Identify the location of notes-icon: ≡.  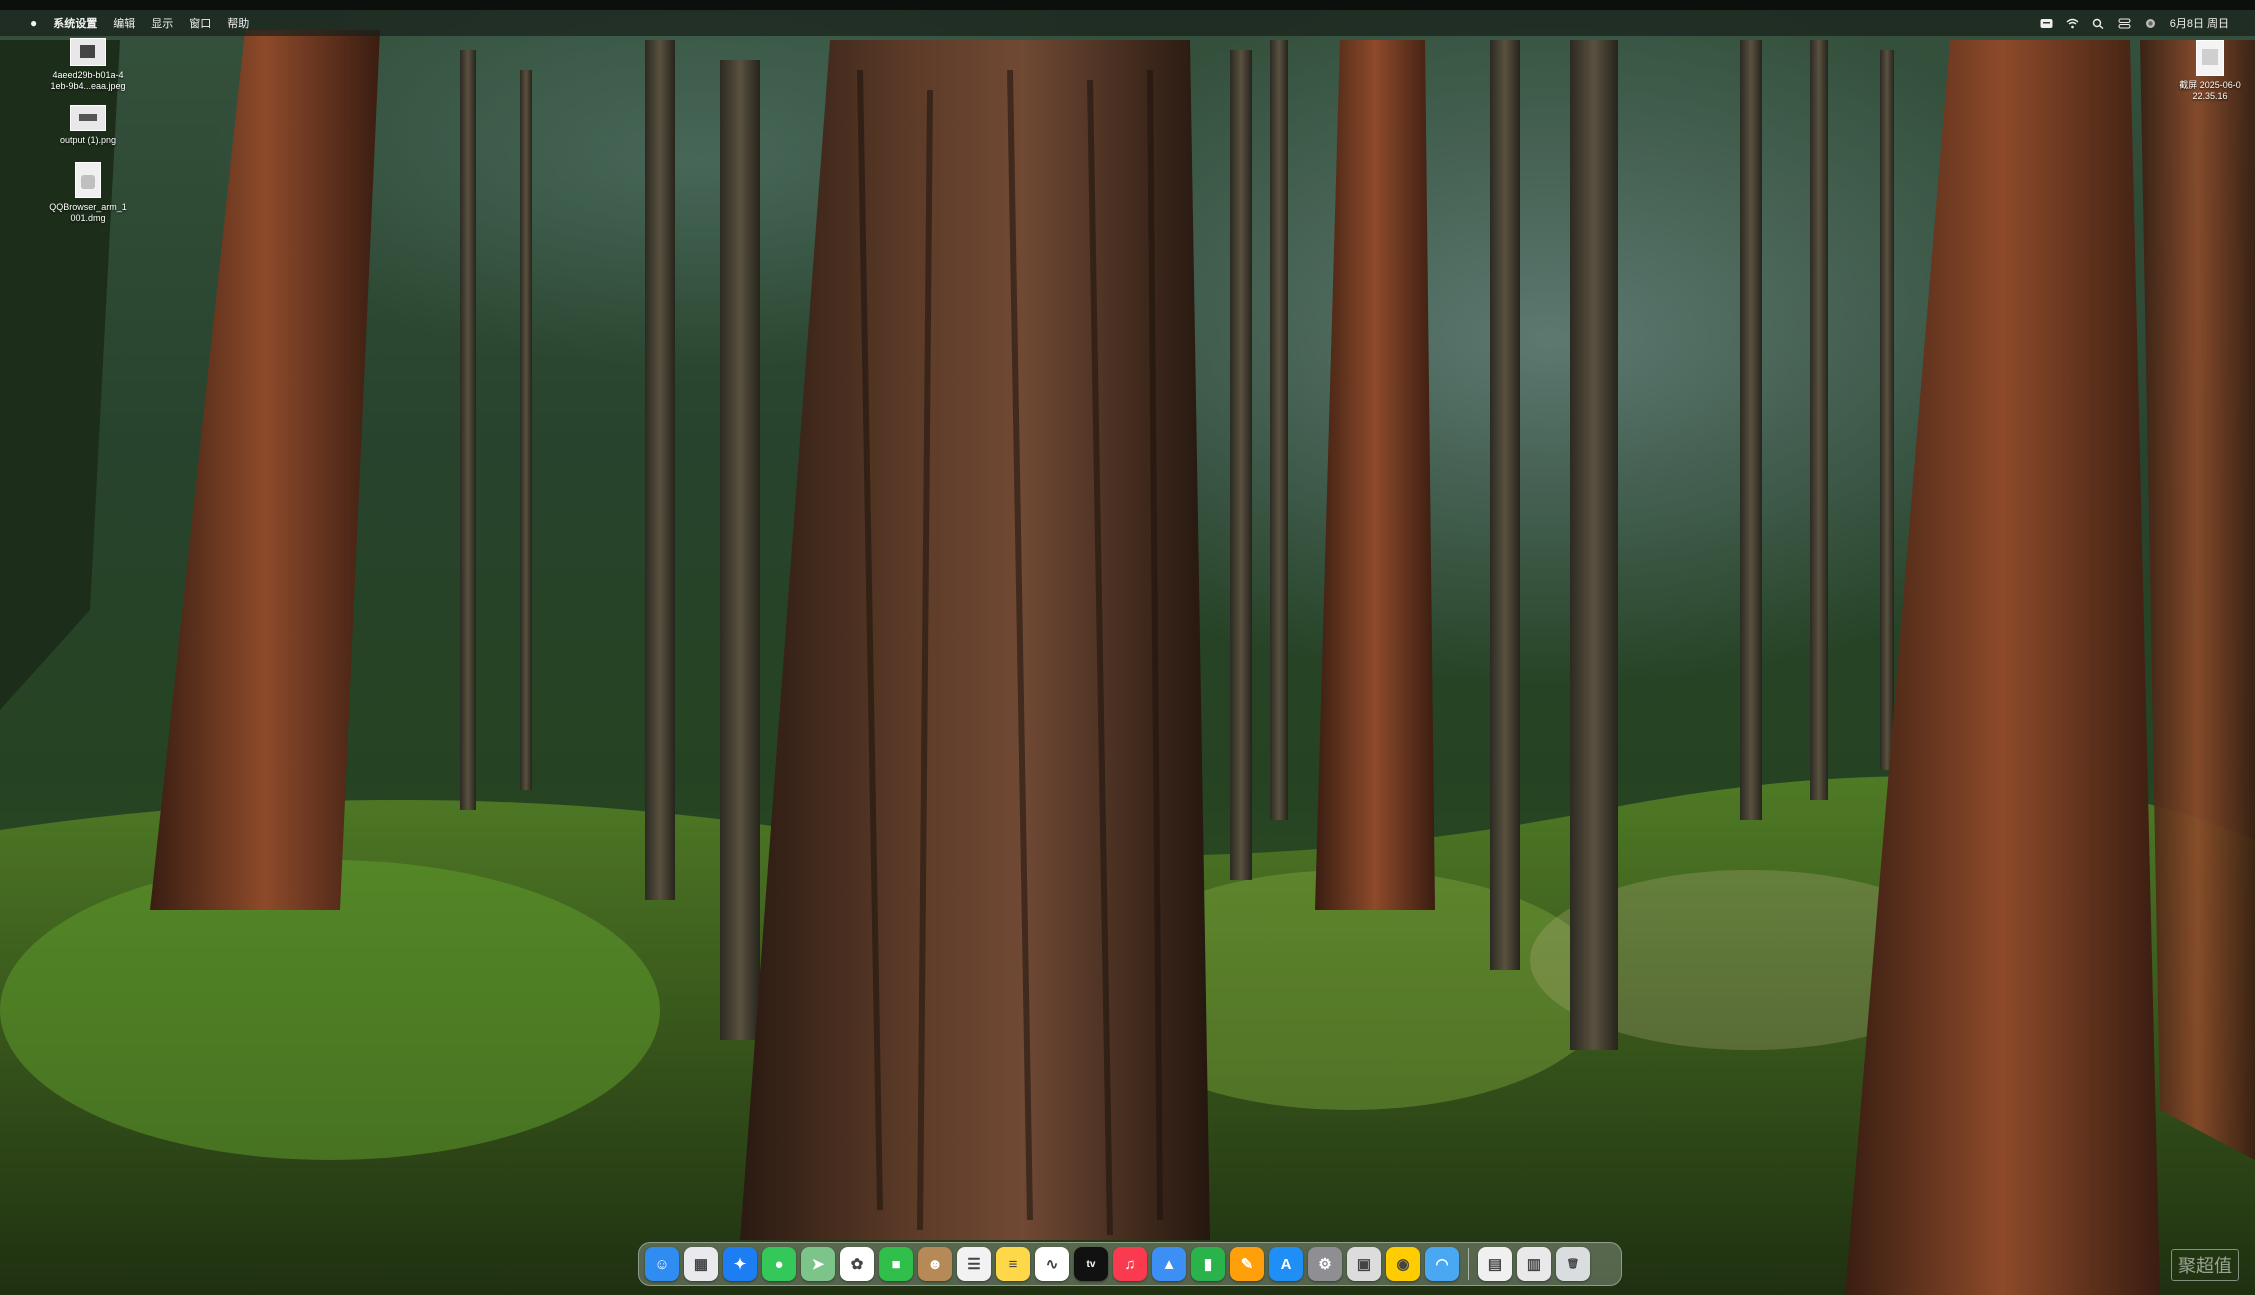
(1013, 1264).